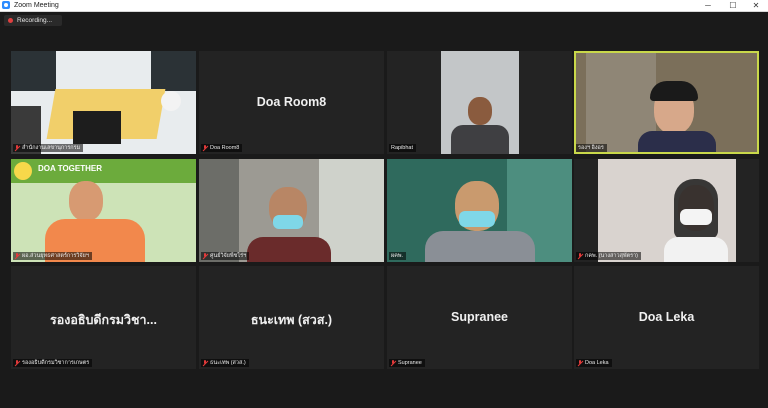 The image size is (768, 408). What do you see at coordinates (708, 5) in the screenshot?
I see `minimize-button: ─` at bounding box center [708, 5].